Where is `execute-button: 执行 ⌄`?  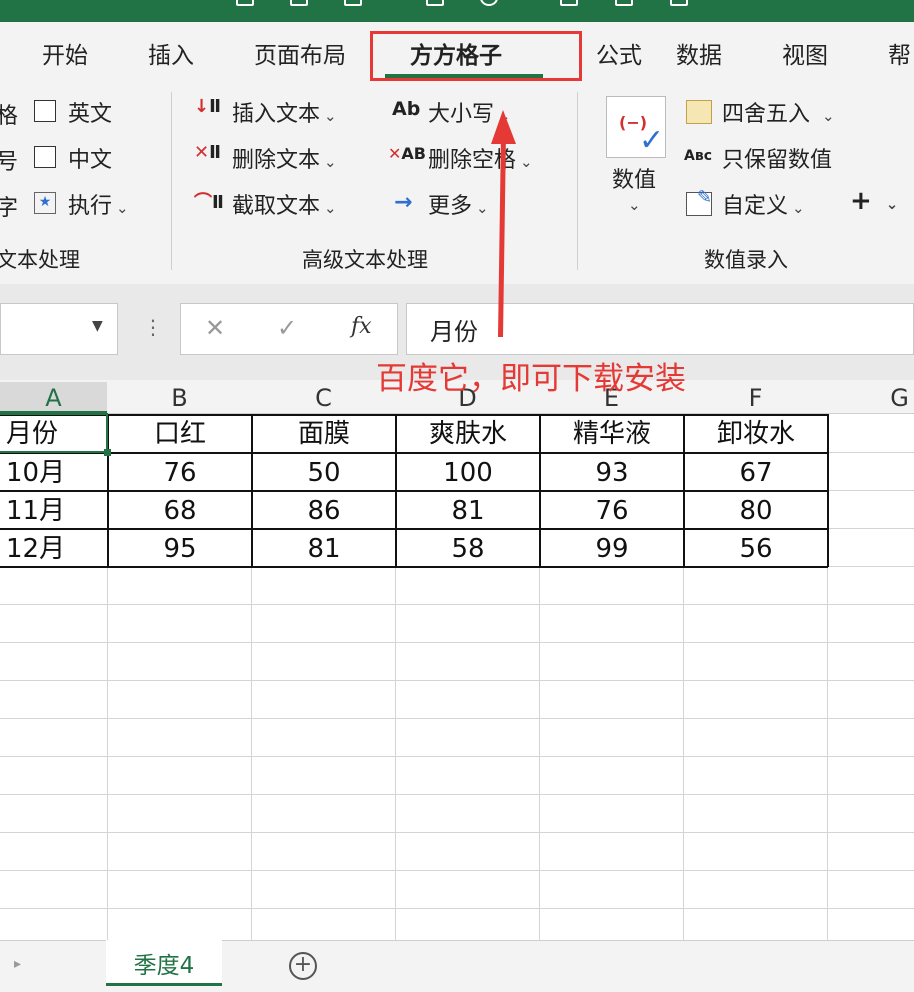
execute-button: 执行 ⌄ is located at coordinates (98, 204).